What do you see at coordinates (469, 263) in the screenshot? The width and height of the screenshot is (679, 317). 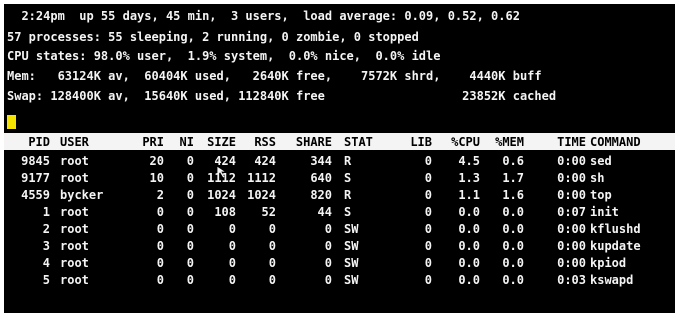 I see `process-row-6-cpu: 0.0` at bounding box center [469, 263].